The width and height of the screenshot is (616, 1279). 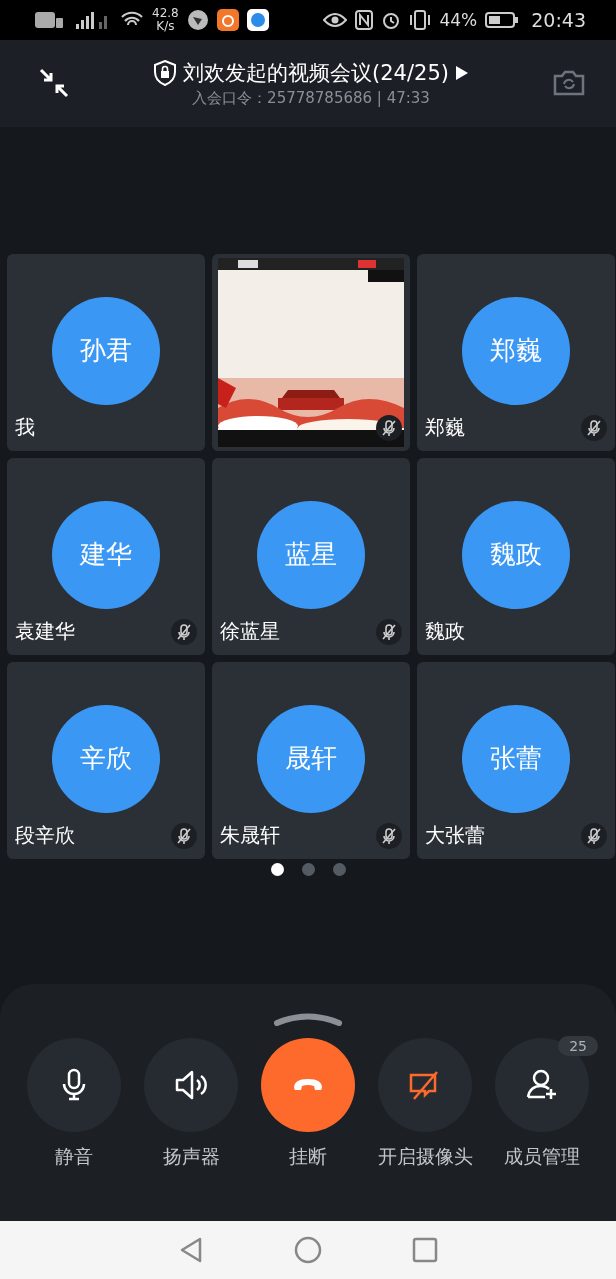 I want to click on avatar: 魏政, so click(x=516, y=554).